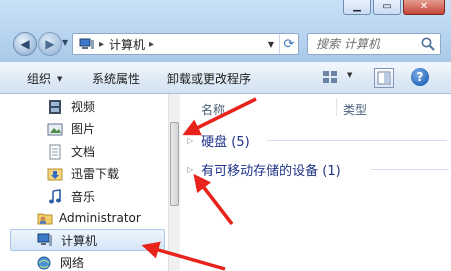 The height and width of the screenshot is (271, 451). What do you see at coordinates (60, 79) in the screenshot?
I see `chevron-down-icon: ▼` at bounding box center [60, 79].